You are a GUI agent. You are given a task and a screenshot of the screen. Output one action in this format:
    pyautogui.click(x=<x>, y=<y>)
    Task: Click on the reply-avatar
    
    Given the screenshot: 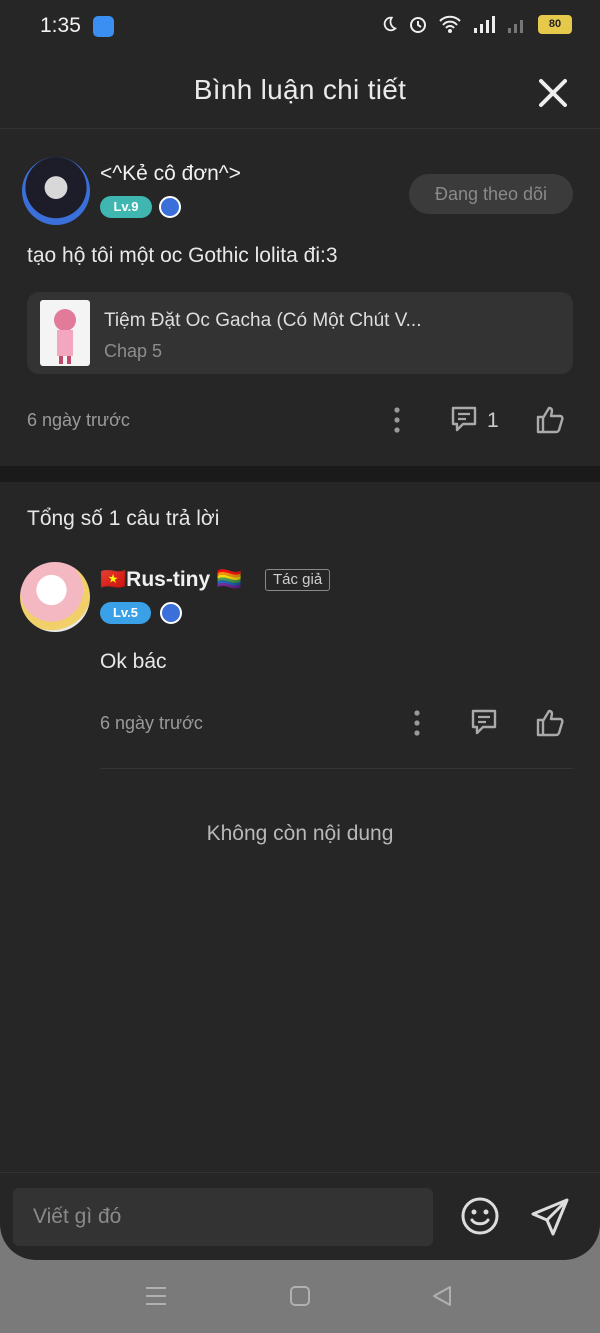 What is the action you would take?
    pyautogui.click(x=55, y=597)
    